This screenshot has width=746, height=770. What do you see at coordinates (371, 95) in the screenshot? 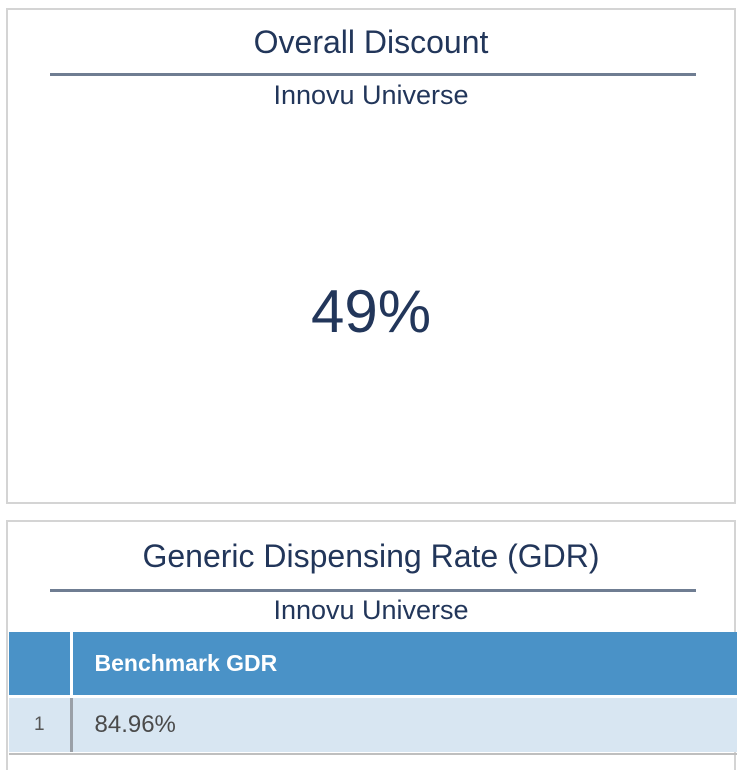
I see `overall-discount-subtitle: Innovu Universe` at bounding box center [371, 95].